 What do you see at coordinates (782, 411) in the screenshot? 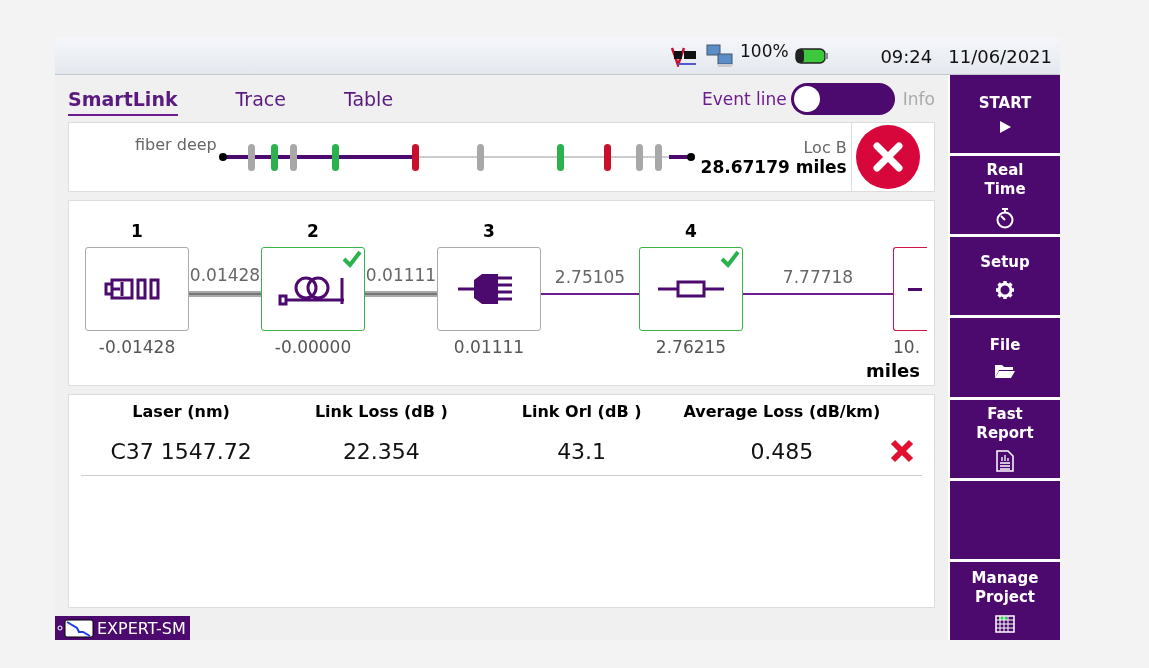
I see `column-header: Average Loss (dB/km)` at bounding box center [782, 411].